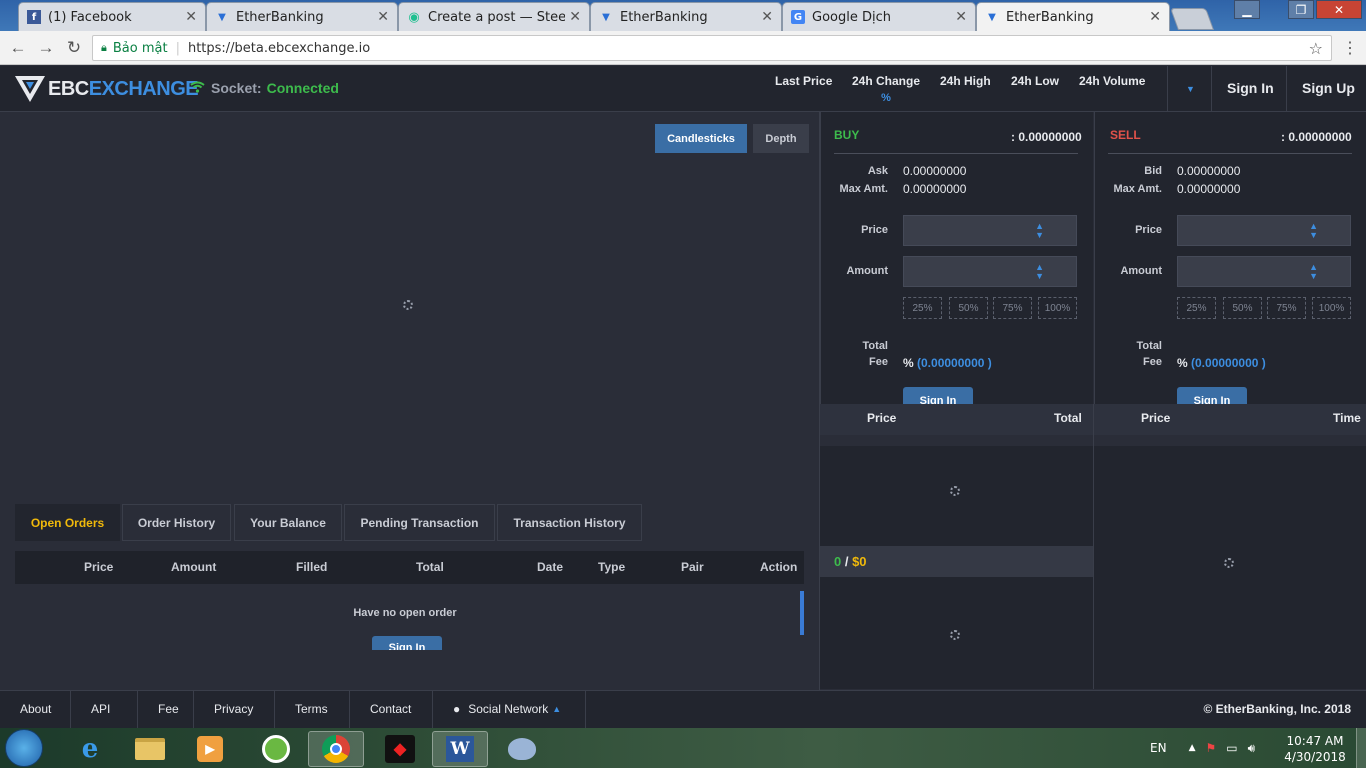 This screenshot has height=768, width=1366. I want to click on buy-pct-75-button: 75%, so click(1012, 308).